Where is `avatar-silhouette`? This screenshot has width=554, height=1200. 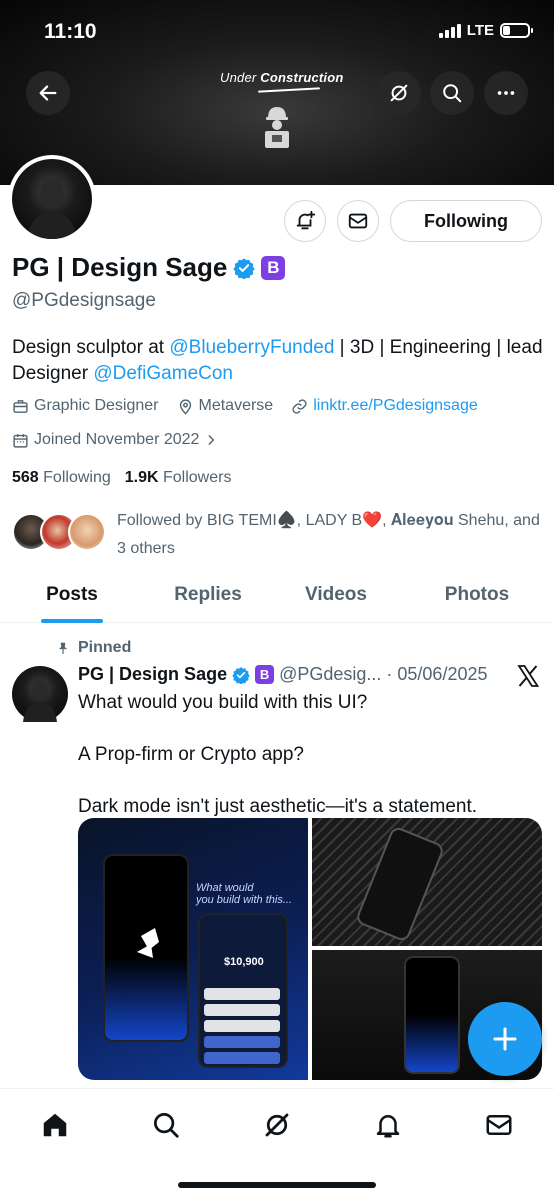
avatar-silhouette is located at coordinates (52, 208).